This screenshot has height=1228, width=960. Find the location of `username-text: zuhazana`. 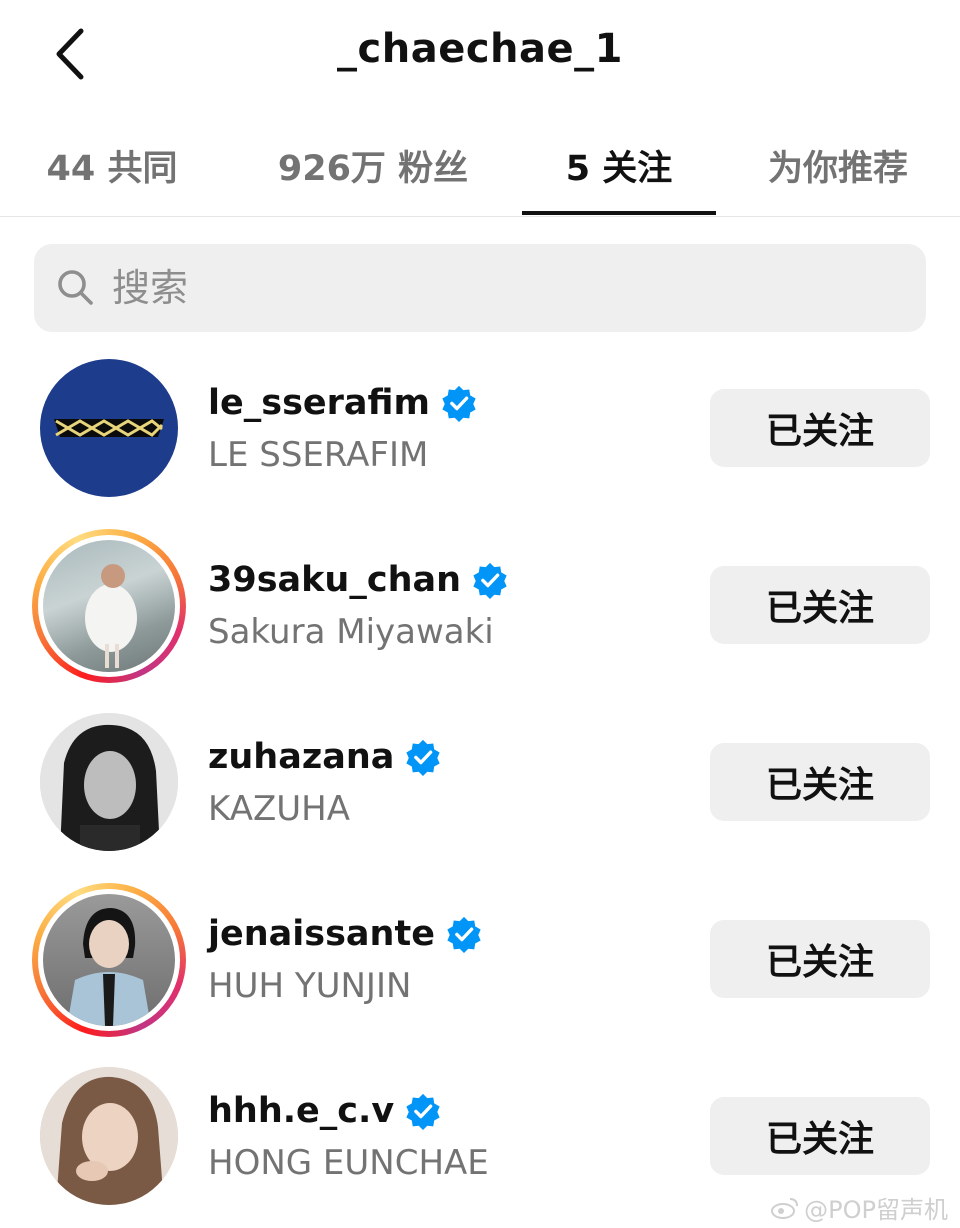

username-text: zuhazana is located at coordinates (301, 757).